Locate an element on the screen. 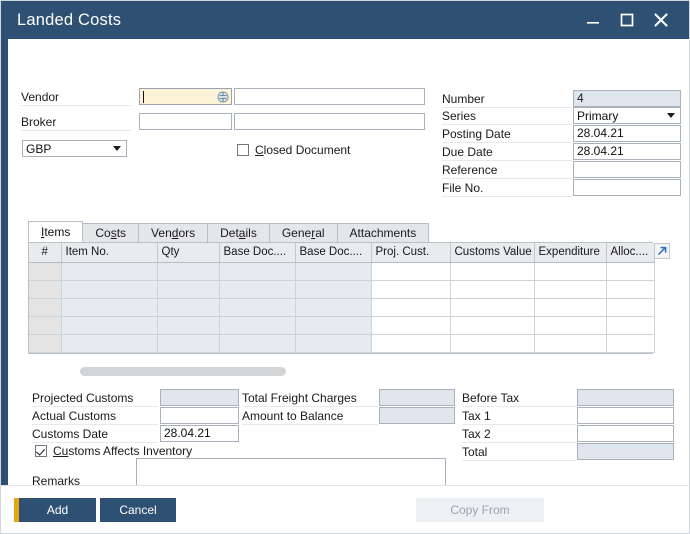  total-label: Total is located at coordinates (519, 452).